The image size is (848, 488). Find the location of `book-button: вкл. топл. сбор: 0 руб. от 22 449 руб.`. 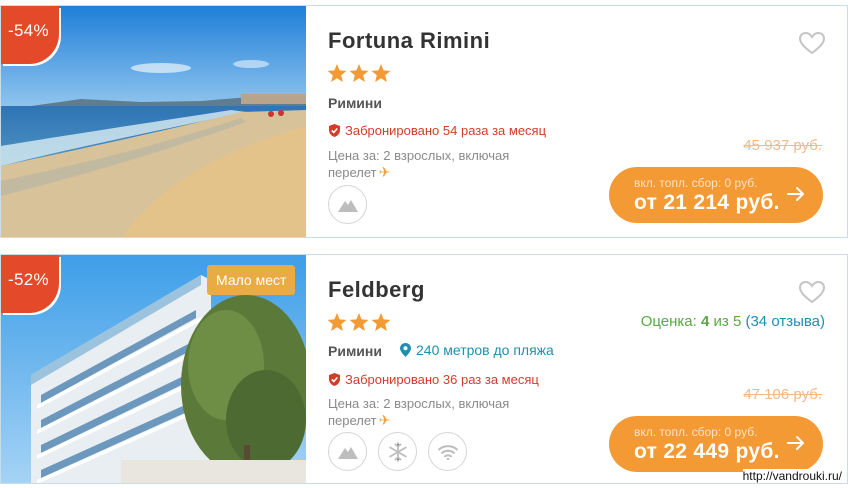

book-button: вкл. топл. сбор: 0 руб. от 22 449 руб. is located at coordinates (716, 444).